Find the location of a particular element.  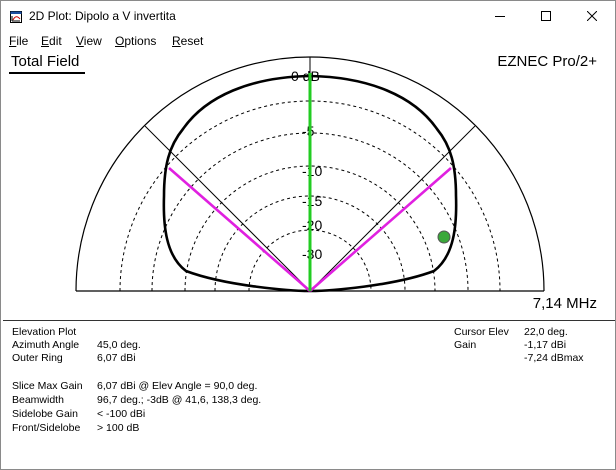

slice-max-gain-label: Slice Max Gain is located at coordinates (47, 386).